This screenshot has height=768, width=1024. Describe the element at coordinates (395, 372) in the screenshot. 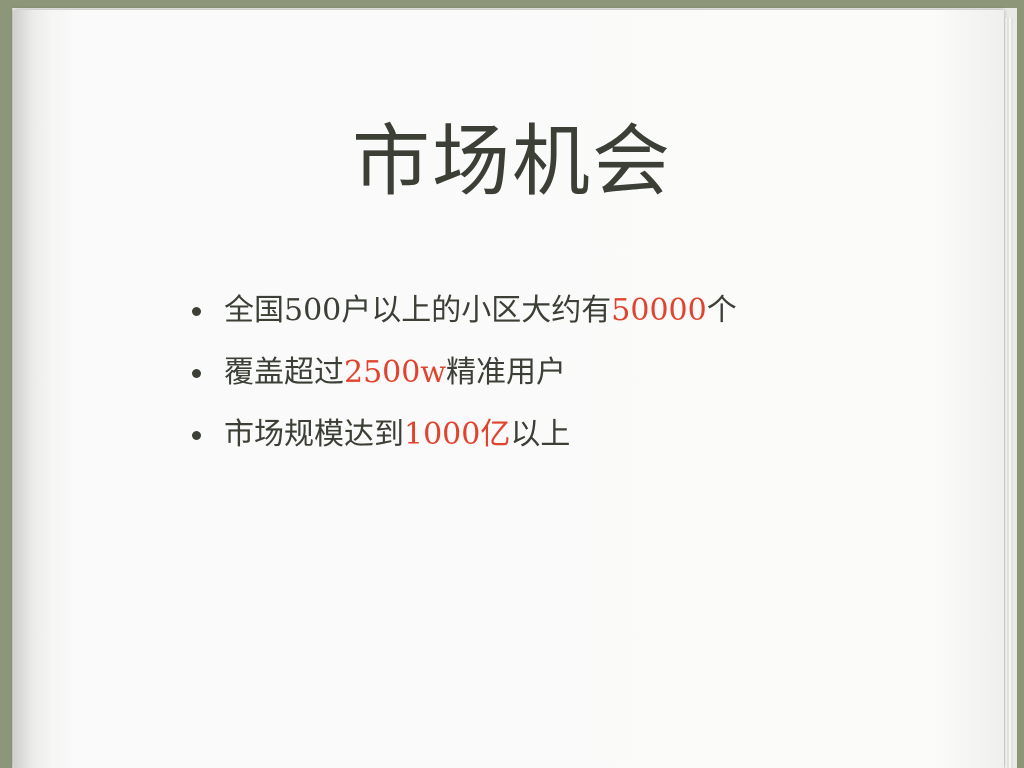

I see `bullet-highlight: 2500w` at that location.